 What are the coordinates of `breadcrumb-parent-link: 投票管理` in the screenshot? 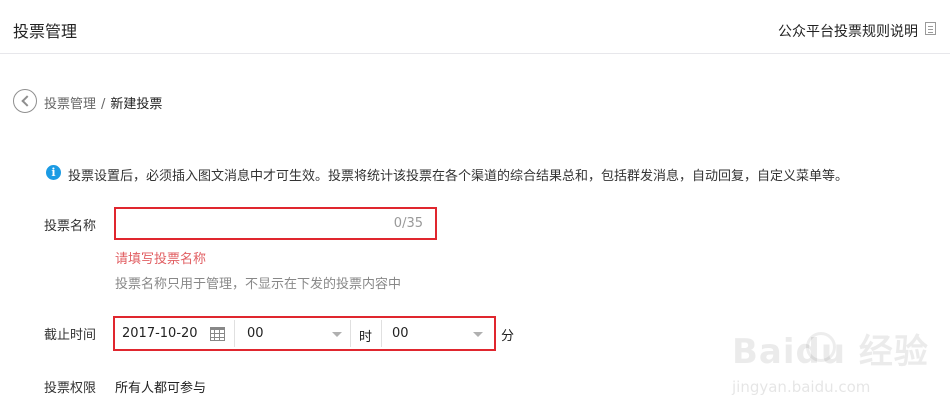 It's located at (70, 104).